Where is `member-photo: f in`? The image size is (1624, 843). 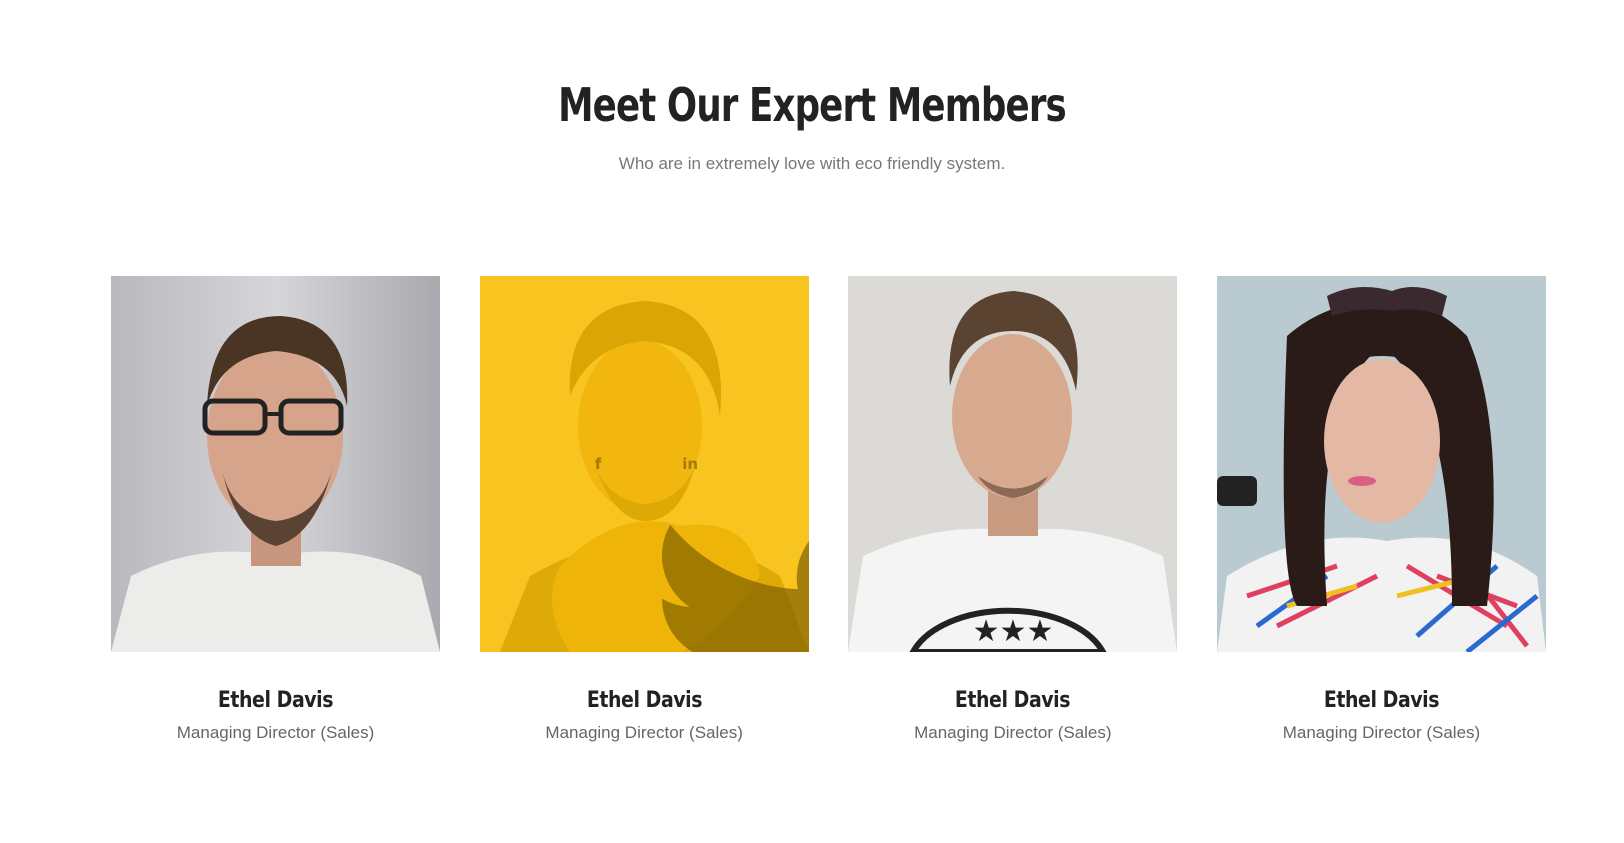
member-photo: f in is located at coordinates (644, 464).